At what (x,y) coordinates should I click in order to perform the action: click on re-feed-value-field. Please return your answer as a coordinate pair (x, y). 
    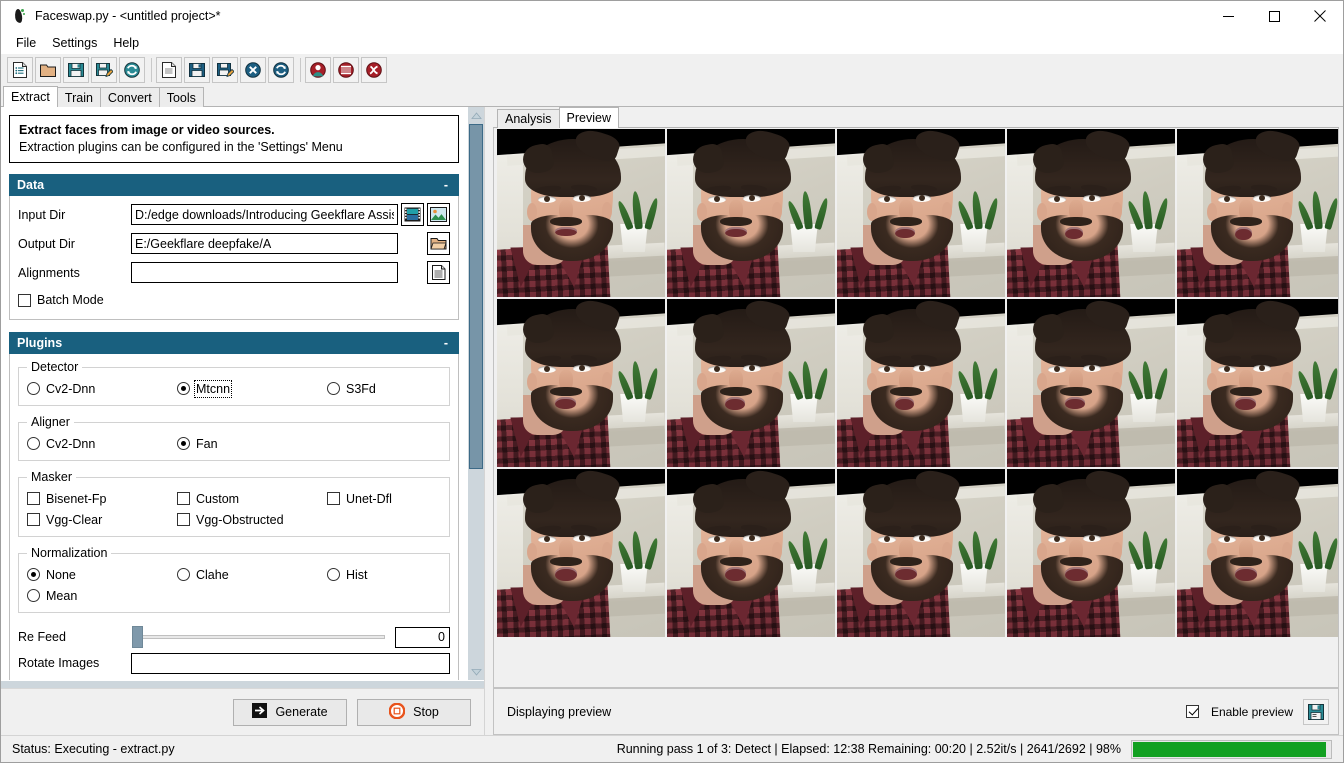
    Looking at the image, I should click on (422, 637).